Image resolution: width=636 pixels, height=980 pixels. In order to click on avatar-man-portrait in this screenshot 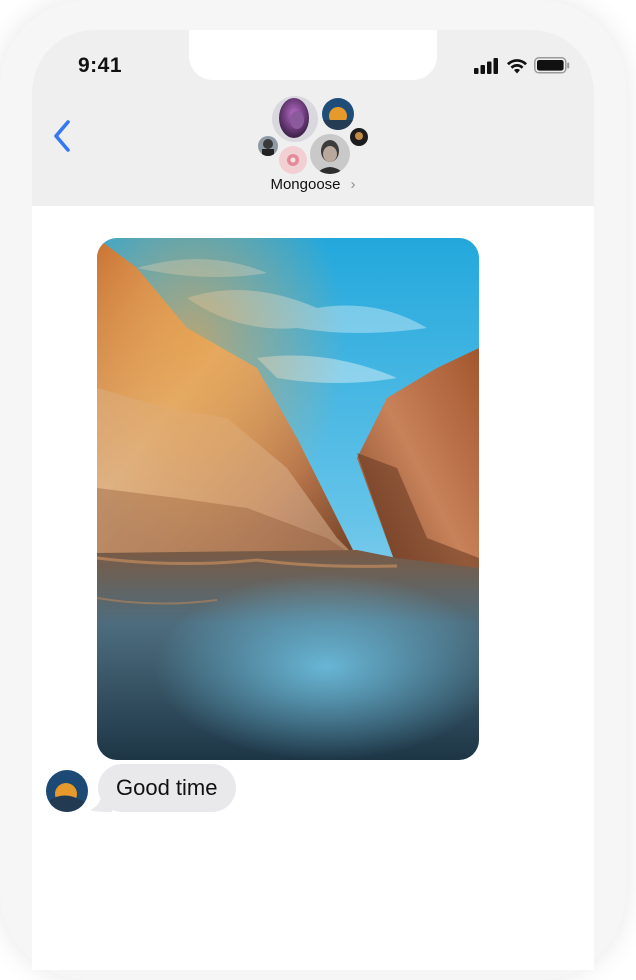, I will do `click(330, 154)`.